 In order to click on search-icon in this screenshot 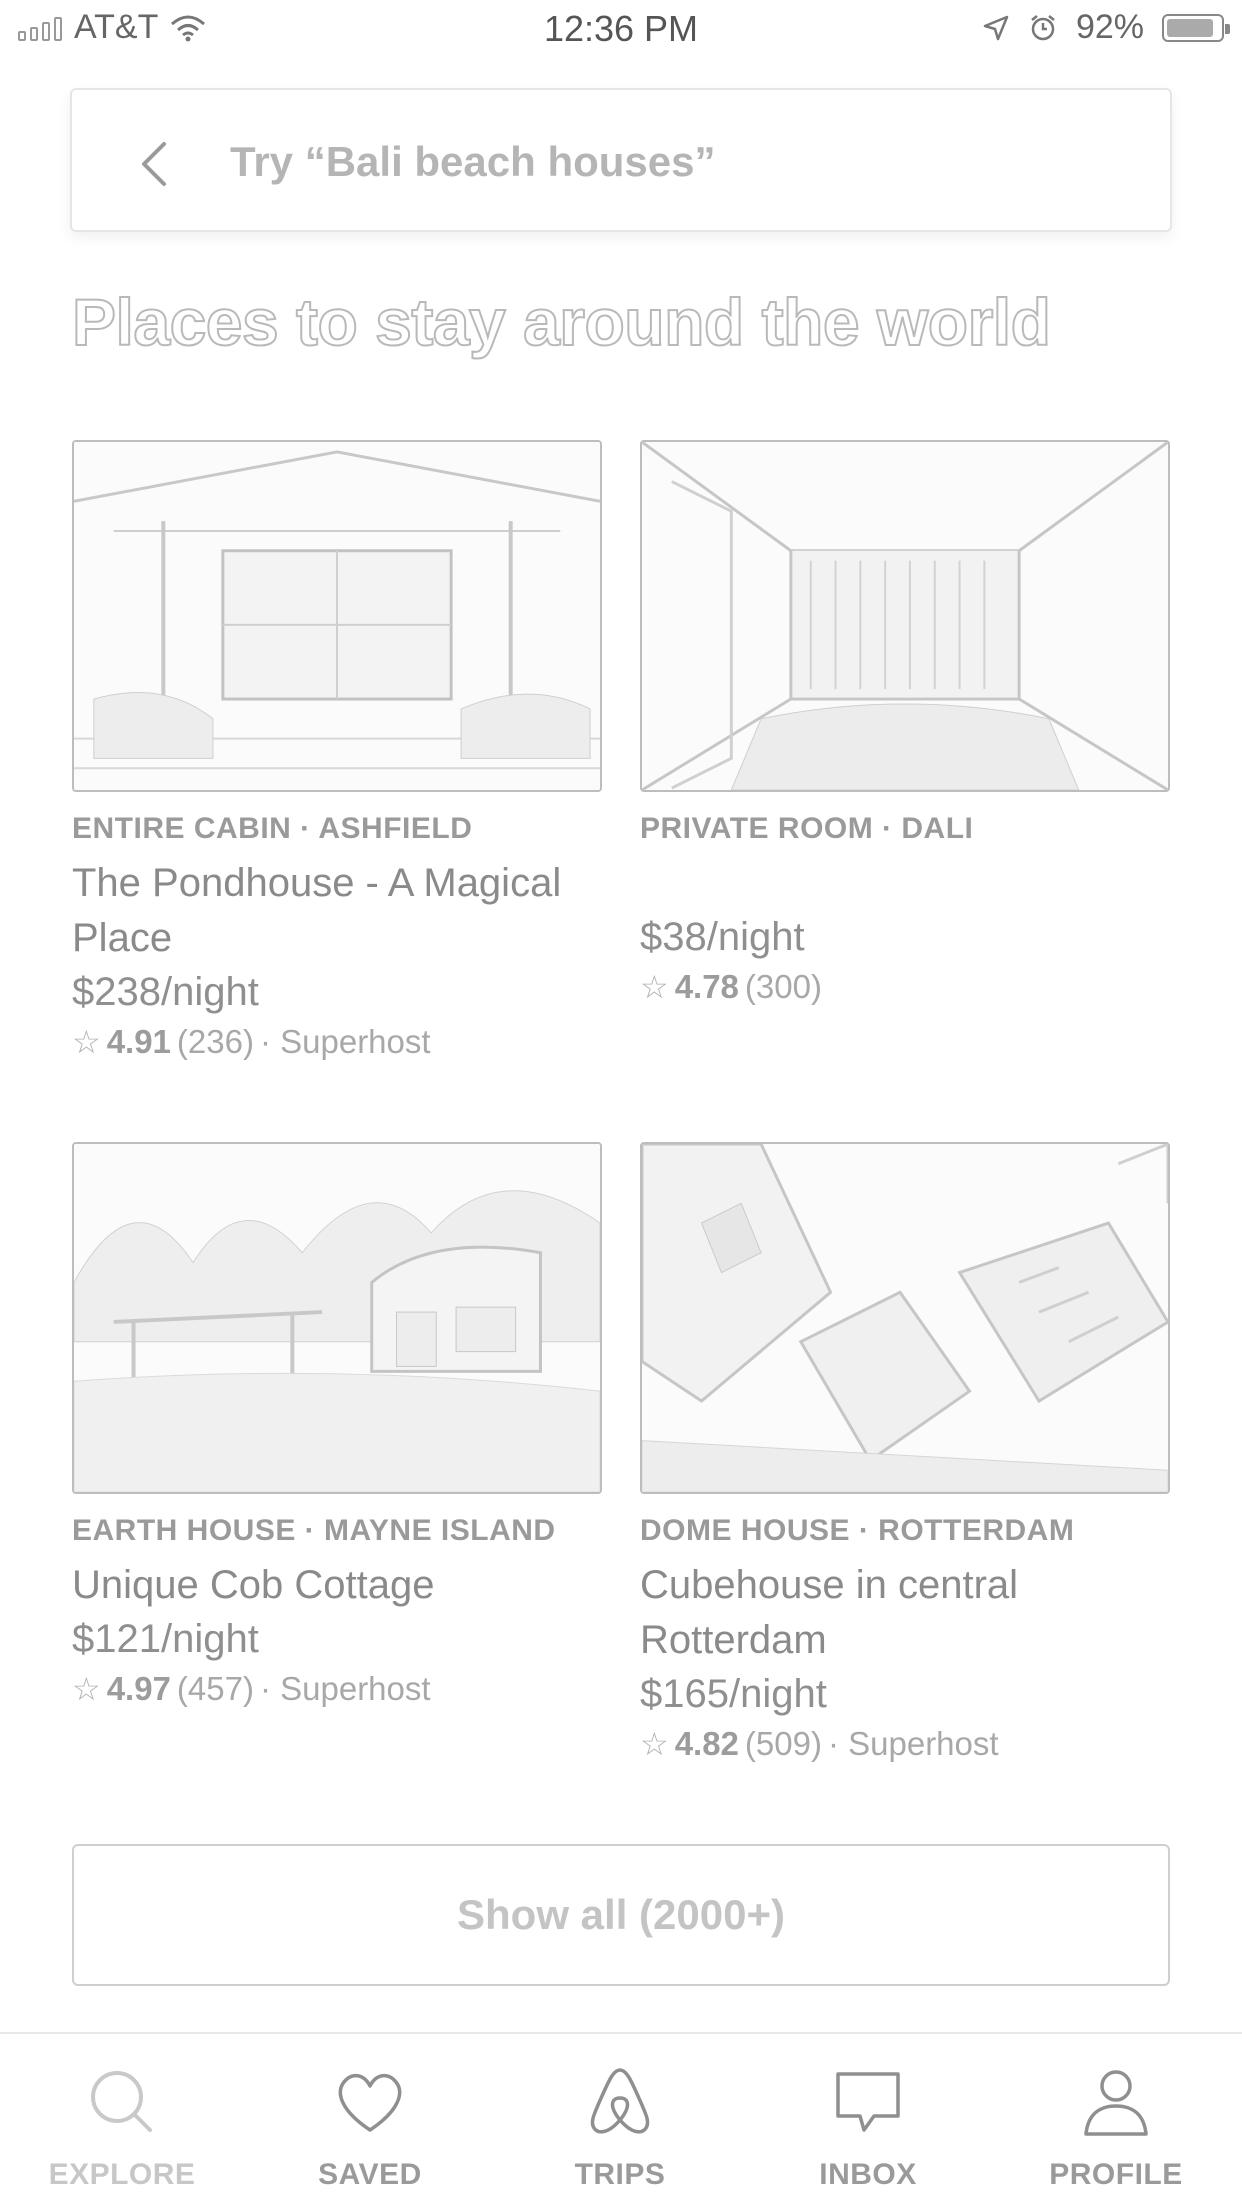, I will do `click(121, 2101)`.